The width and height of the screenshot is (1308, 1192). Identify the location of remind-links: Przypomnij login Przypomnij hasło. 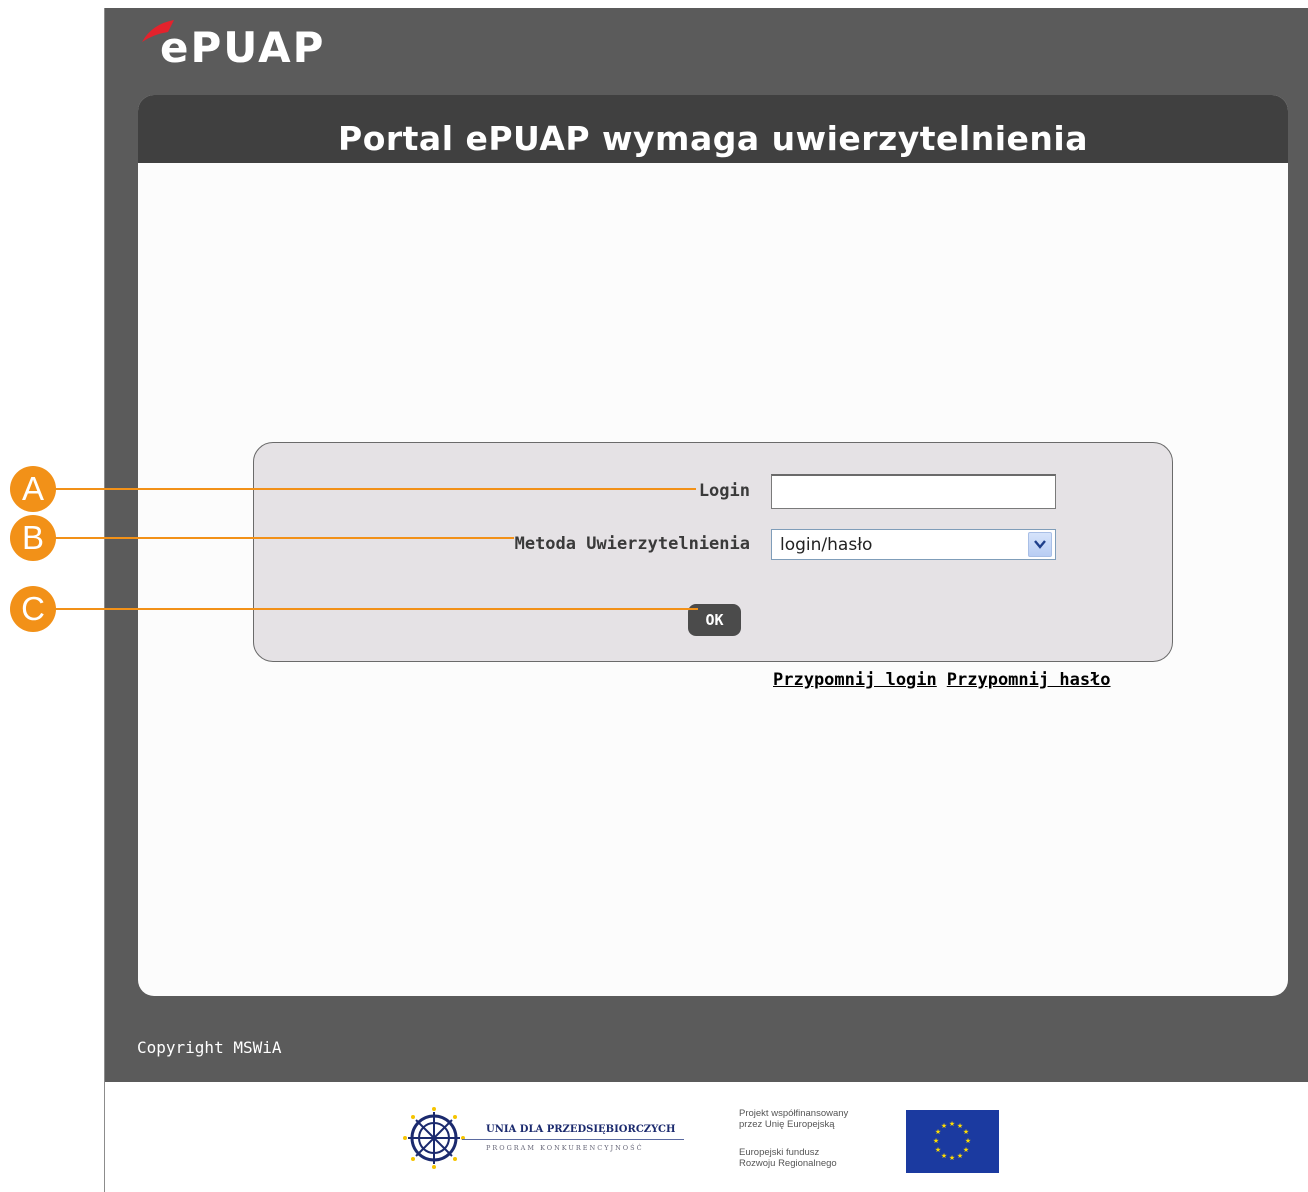
(947, 680).